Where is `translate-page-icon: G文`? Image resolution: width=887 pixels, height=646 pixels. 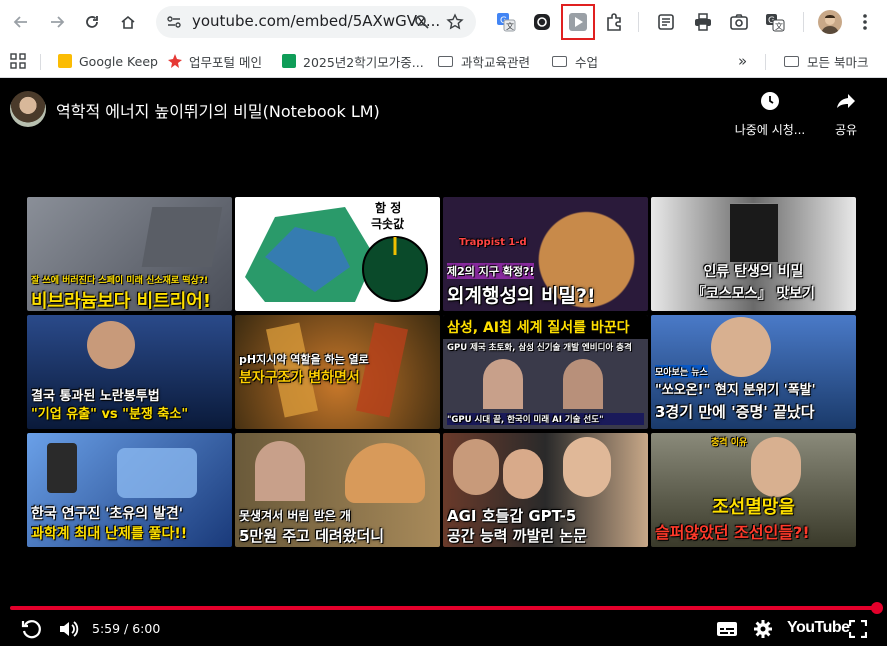
translate-page-icon: G文 is located at coordinates (775, 22).